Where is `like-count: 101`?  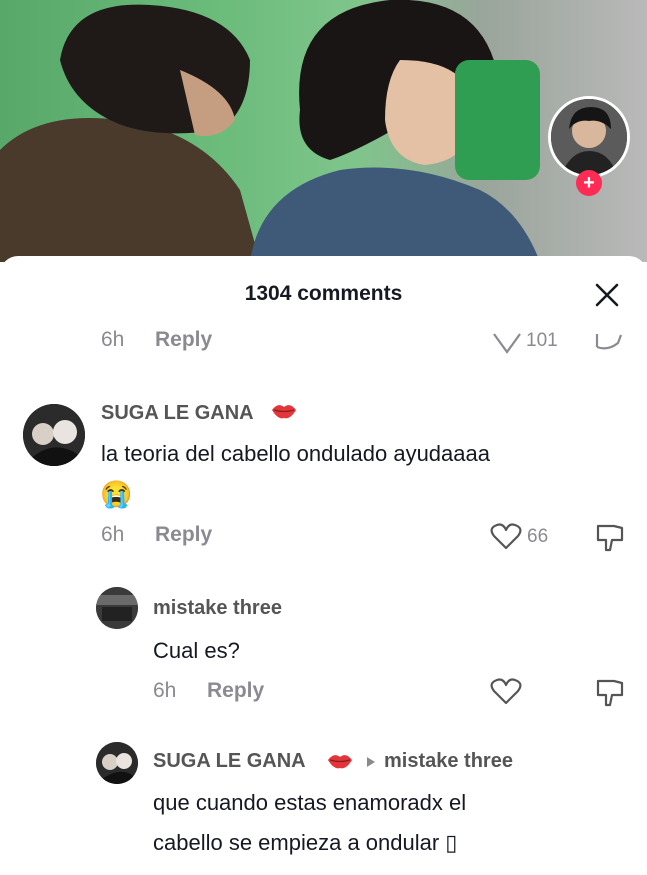 like-count: 101 is located at coordinates (542, 340).